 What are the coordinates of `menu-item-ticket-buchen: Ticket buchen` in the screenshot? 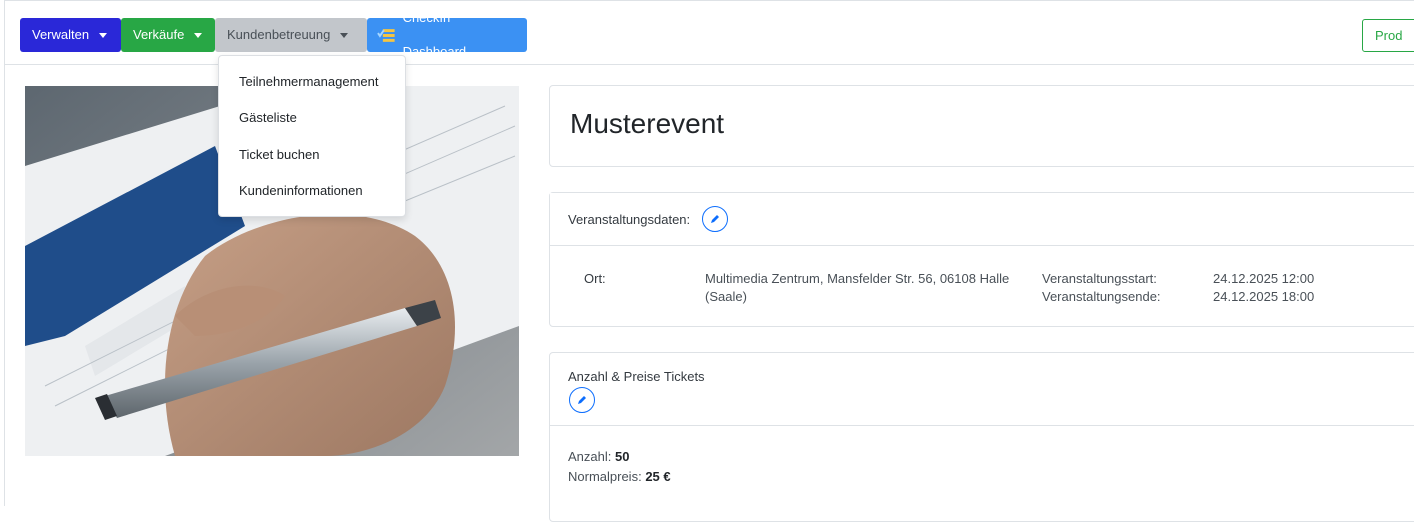 It's located at (279, 154).